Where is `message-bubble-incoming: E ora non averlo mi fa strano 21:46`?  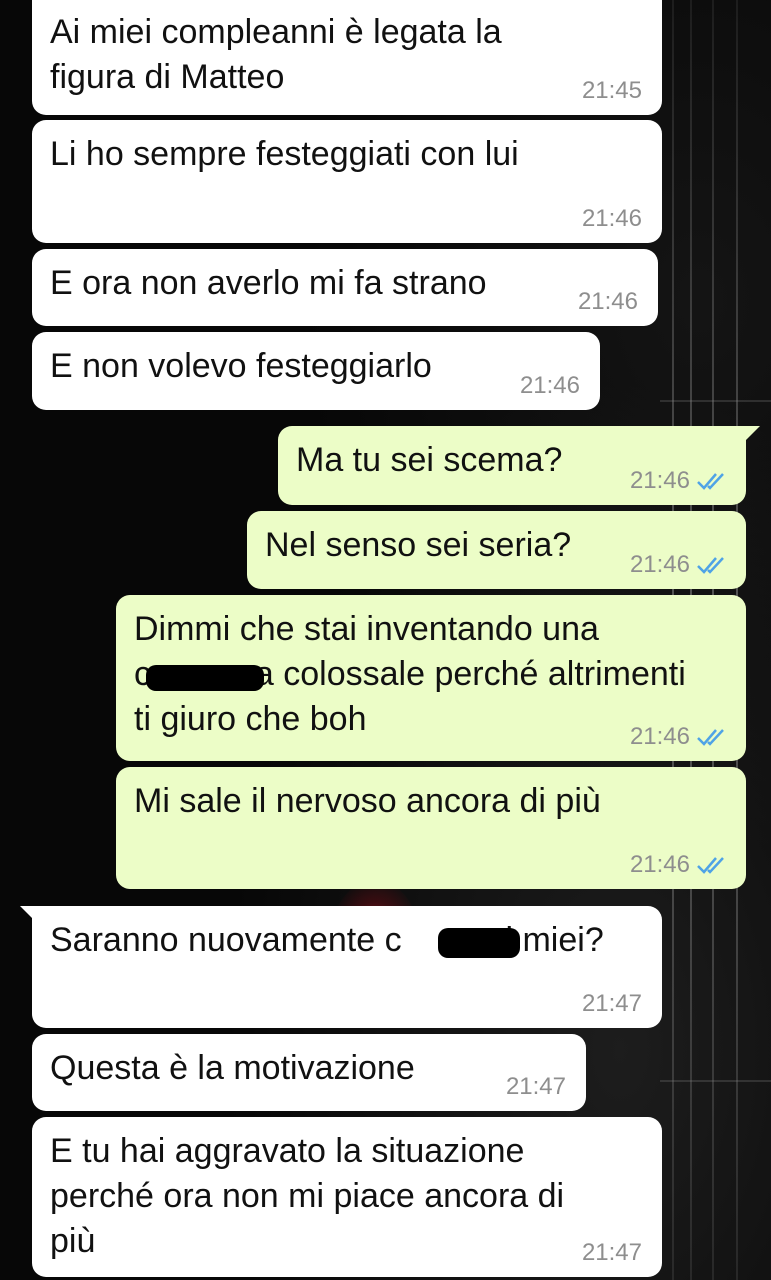
message-bubble-incoming: E ora non averlo mi fa strano 21:46 is located at coordinates (345, 287).